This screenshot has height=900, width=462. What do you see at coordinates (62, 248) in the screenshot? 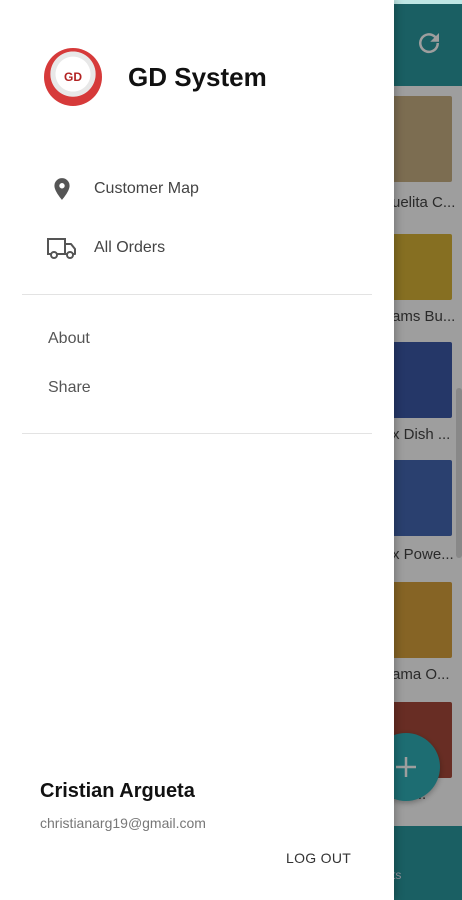
I see `truck-icon` at bounding box center [62, 248].